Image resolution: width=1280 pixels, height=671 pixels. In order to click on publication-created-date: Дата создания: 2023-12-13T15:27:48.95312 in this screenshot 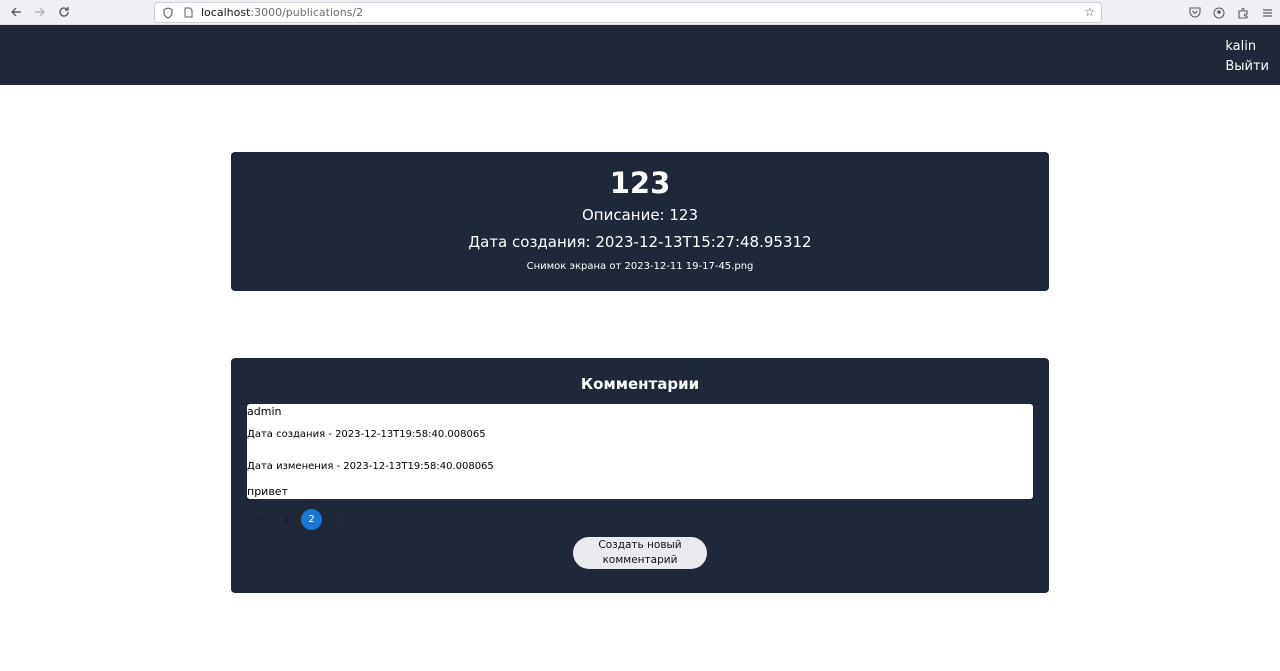, I will do `click(640, 242)`.